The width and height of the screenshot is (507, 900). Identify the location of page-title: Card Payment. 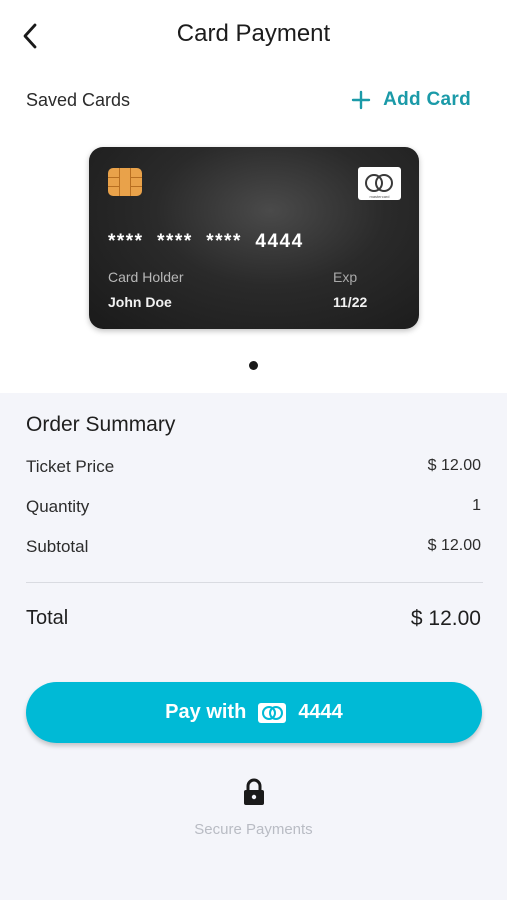
(253, 33).